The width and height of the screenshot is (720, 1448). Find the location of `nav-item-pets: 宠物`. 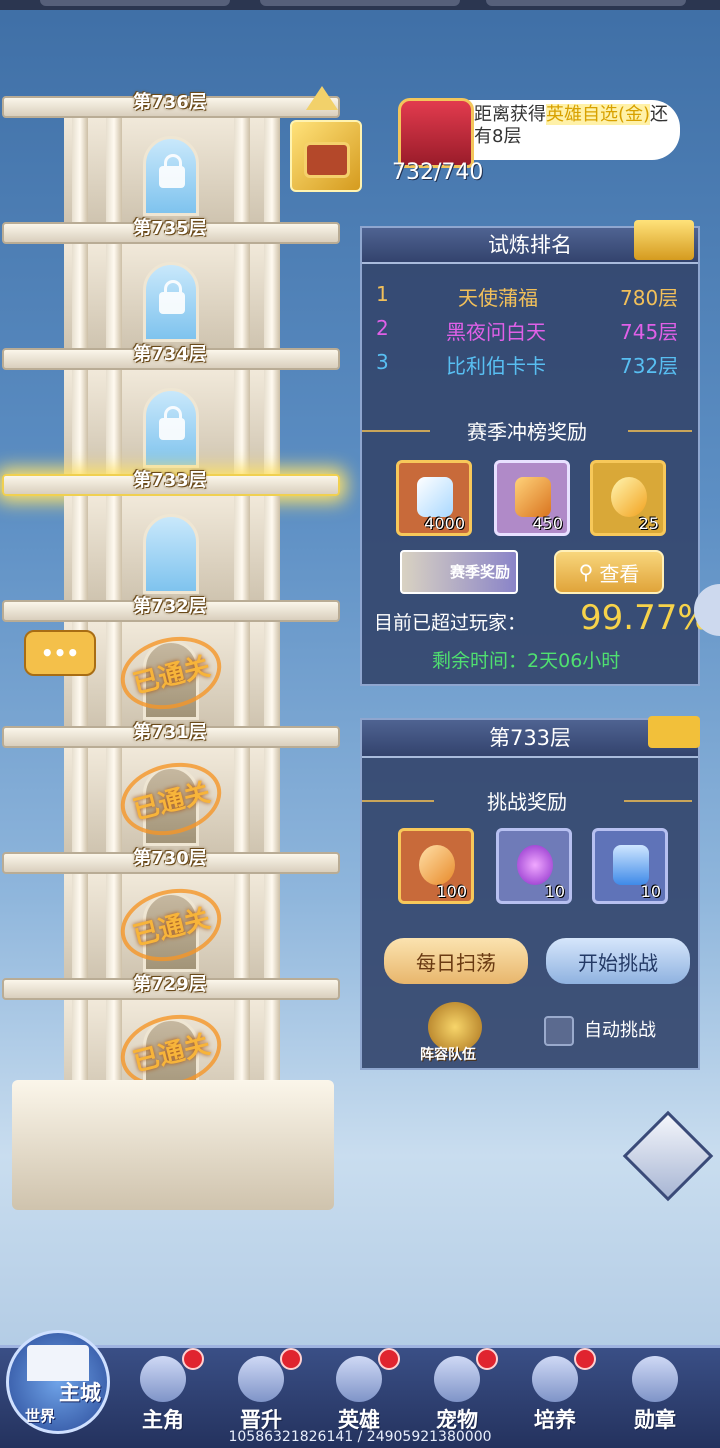

nav-item-pets: 宠物 is located at coordinates (457, 1391).